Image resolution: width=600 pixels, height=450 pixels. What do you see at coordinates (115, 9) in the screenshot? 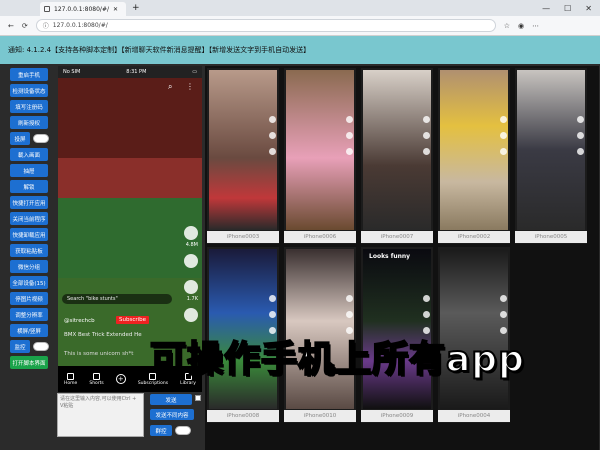
I see `tab-close-icon: ✕` at bounding box center [115, 9].